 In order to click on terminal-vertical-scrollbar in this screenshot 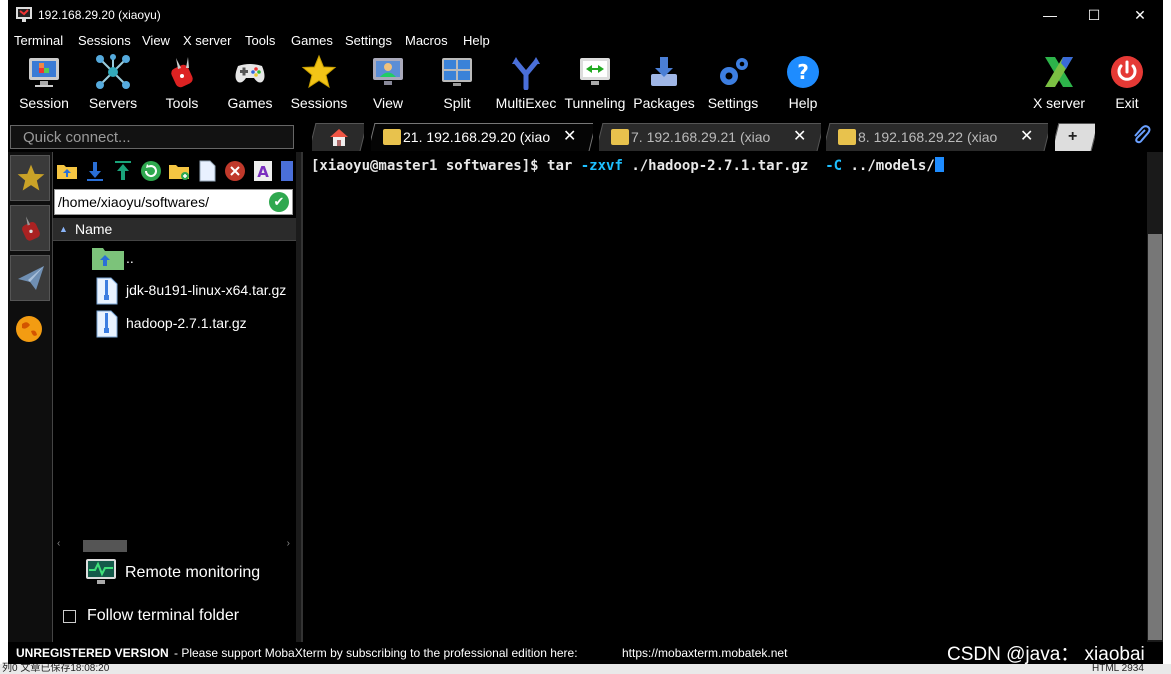, I will do `click(1155, 397)`.